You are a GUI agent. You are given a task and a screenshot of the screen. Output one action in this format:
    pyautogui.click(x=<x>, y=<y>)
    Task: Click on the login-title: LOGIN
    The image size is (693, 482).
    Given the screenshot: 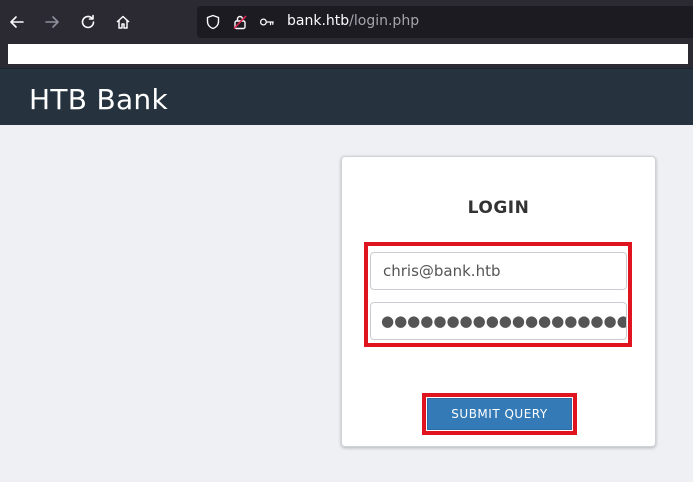 What is the action you would take?
    pyautogui.click(x=498, y=208)
    